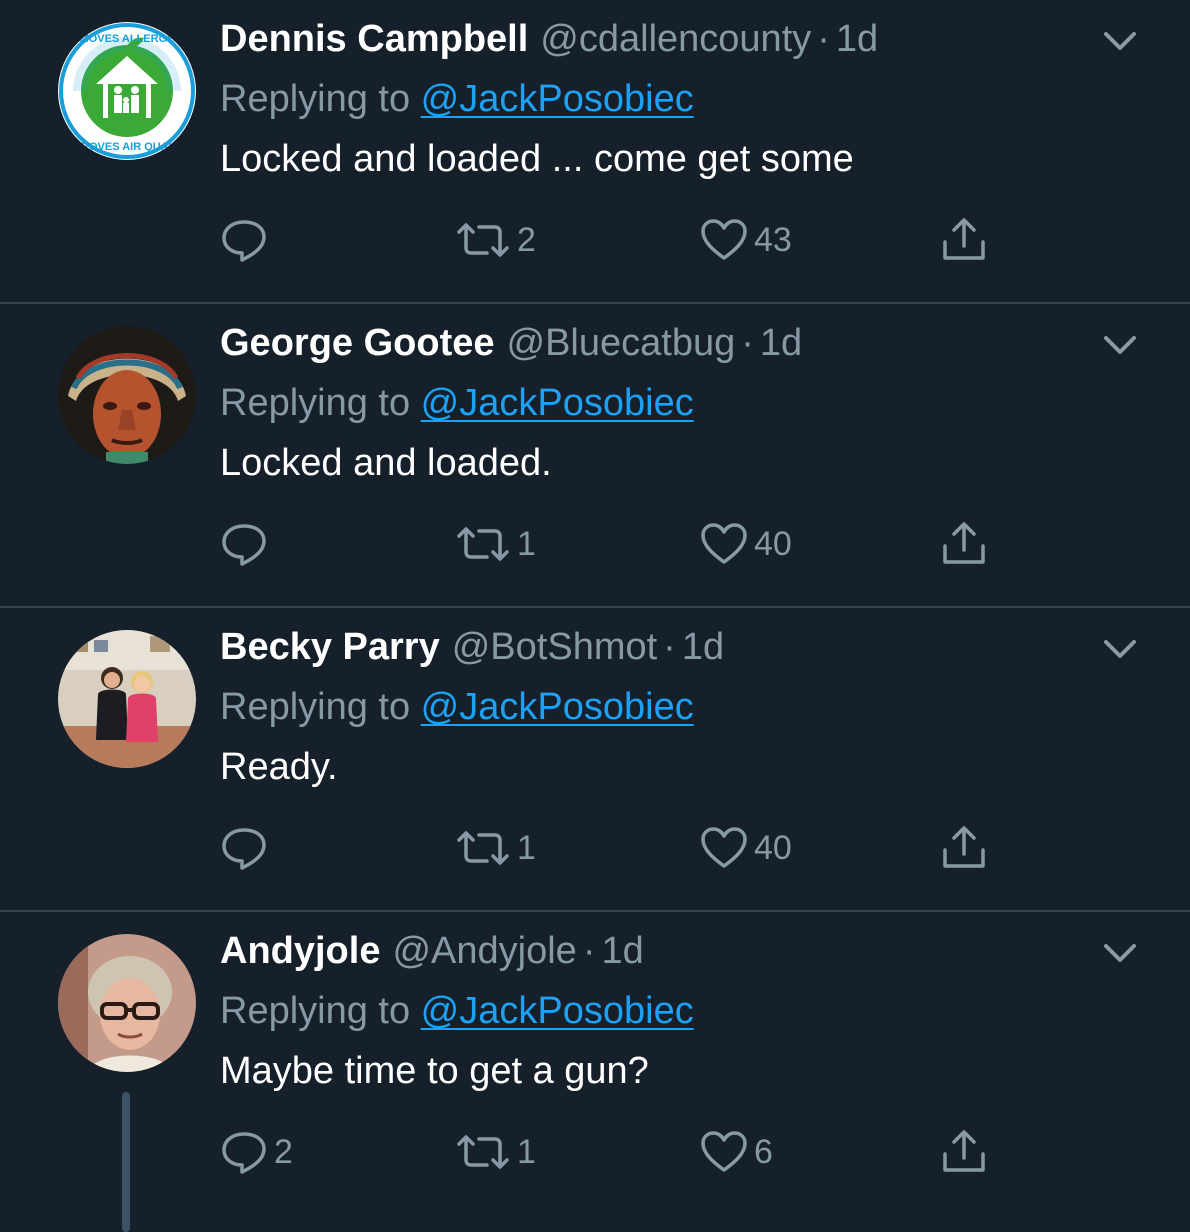 Image resolution: width=1190 pixels, height=1232 pixels. I want to click on user-handle: @BotShmot, so click(554, 647).